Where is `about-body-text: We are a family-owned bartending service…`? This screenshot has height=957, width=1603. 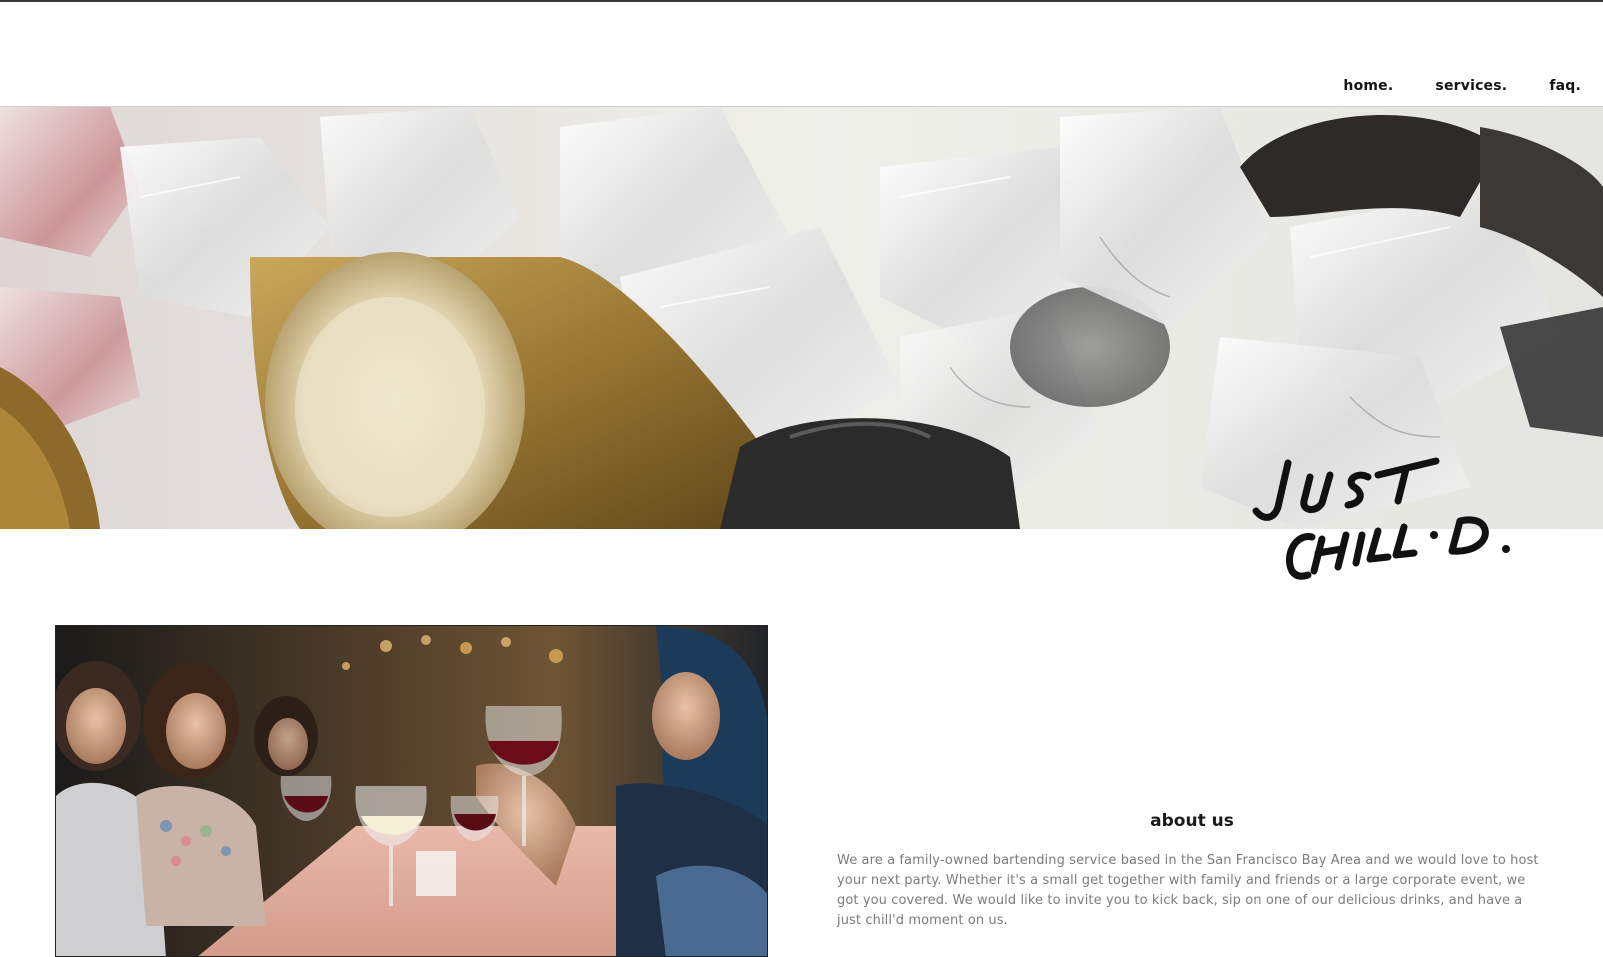
about-body-text: We are a family-owned bartending service… is located at coordinates (1188, 890).